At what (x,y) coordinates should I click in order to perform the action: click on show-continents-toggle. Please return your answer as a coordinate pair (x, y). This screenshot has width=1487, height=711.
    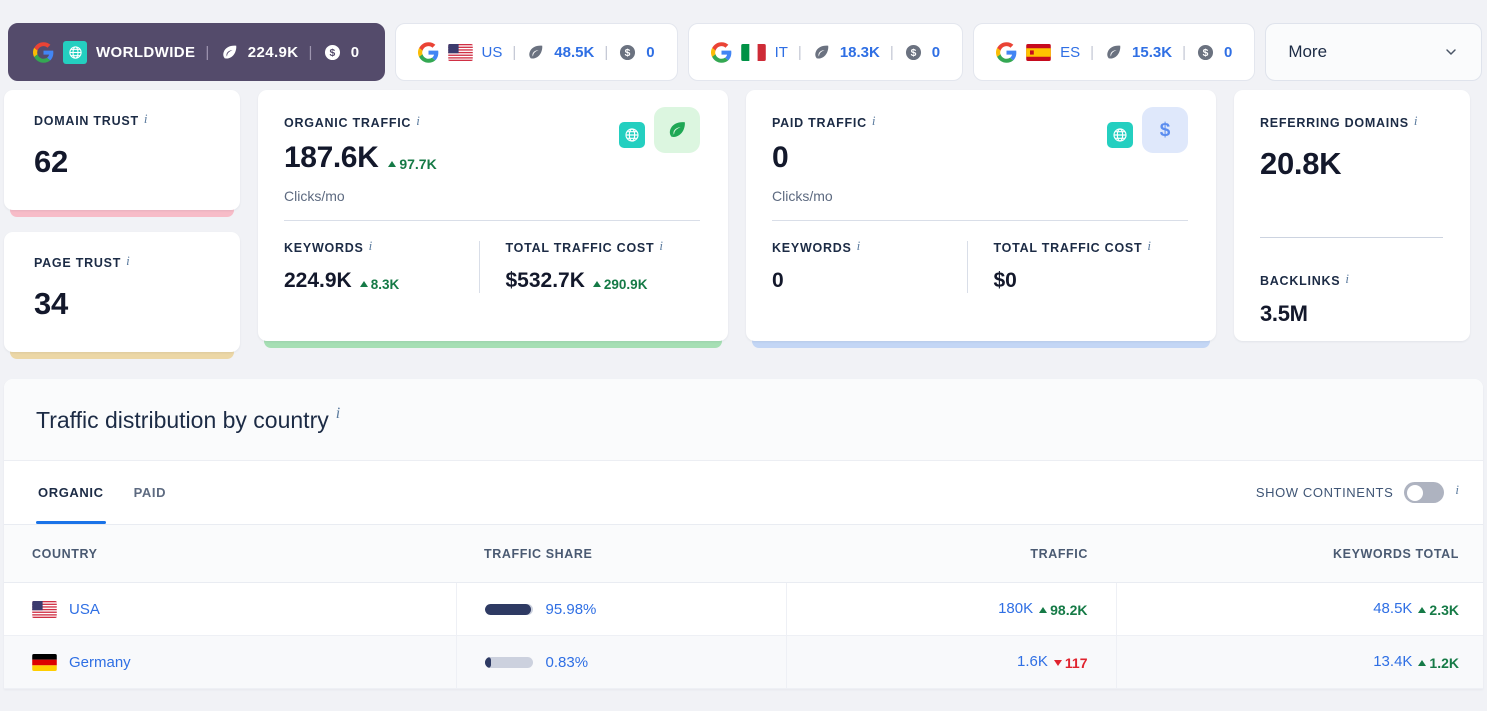
    Looking at the image, I should click on (1424, 492).